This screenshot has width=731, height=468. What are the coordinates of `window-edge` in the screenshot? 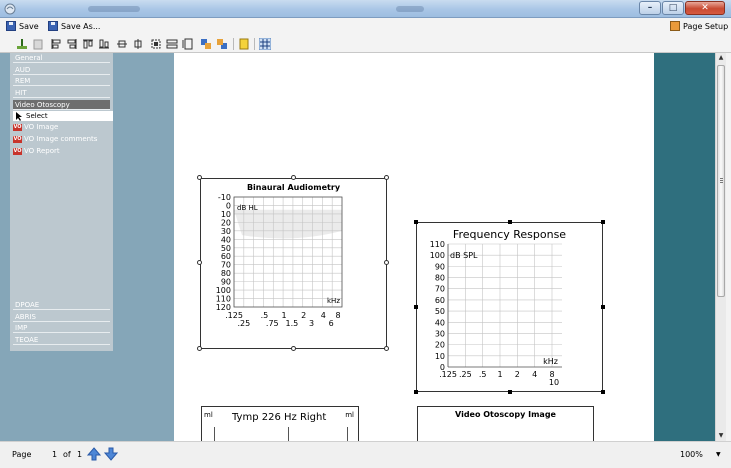 It's located at (728, 247).